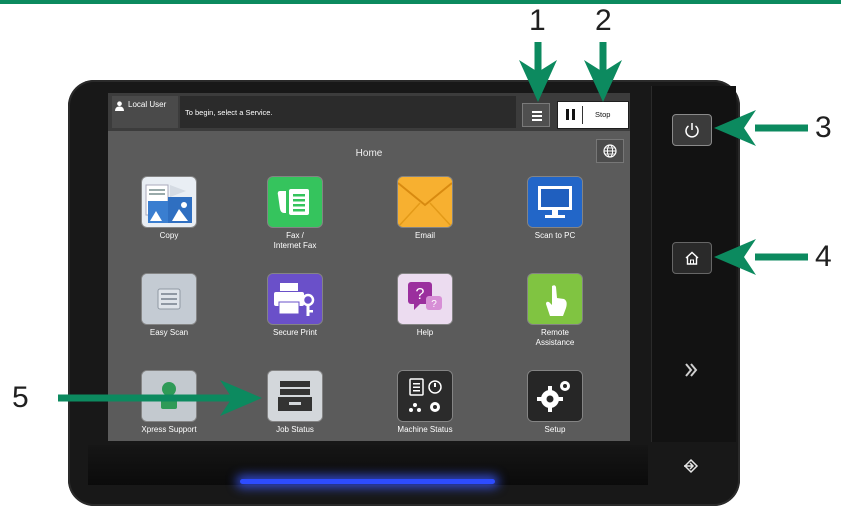  What do you see at coordinates (295, 396) in the screenshot?
I see `job-status-icon` at bounding box center [295, 396].